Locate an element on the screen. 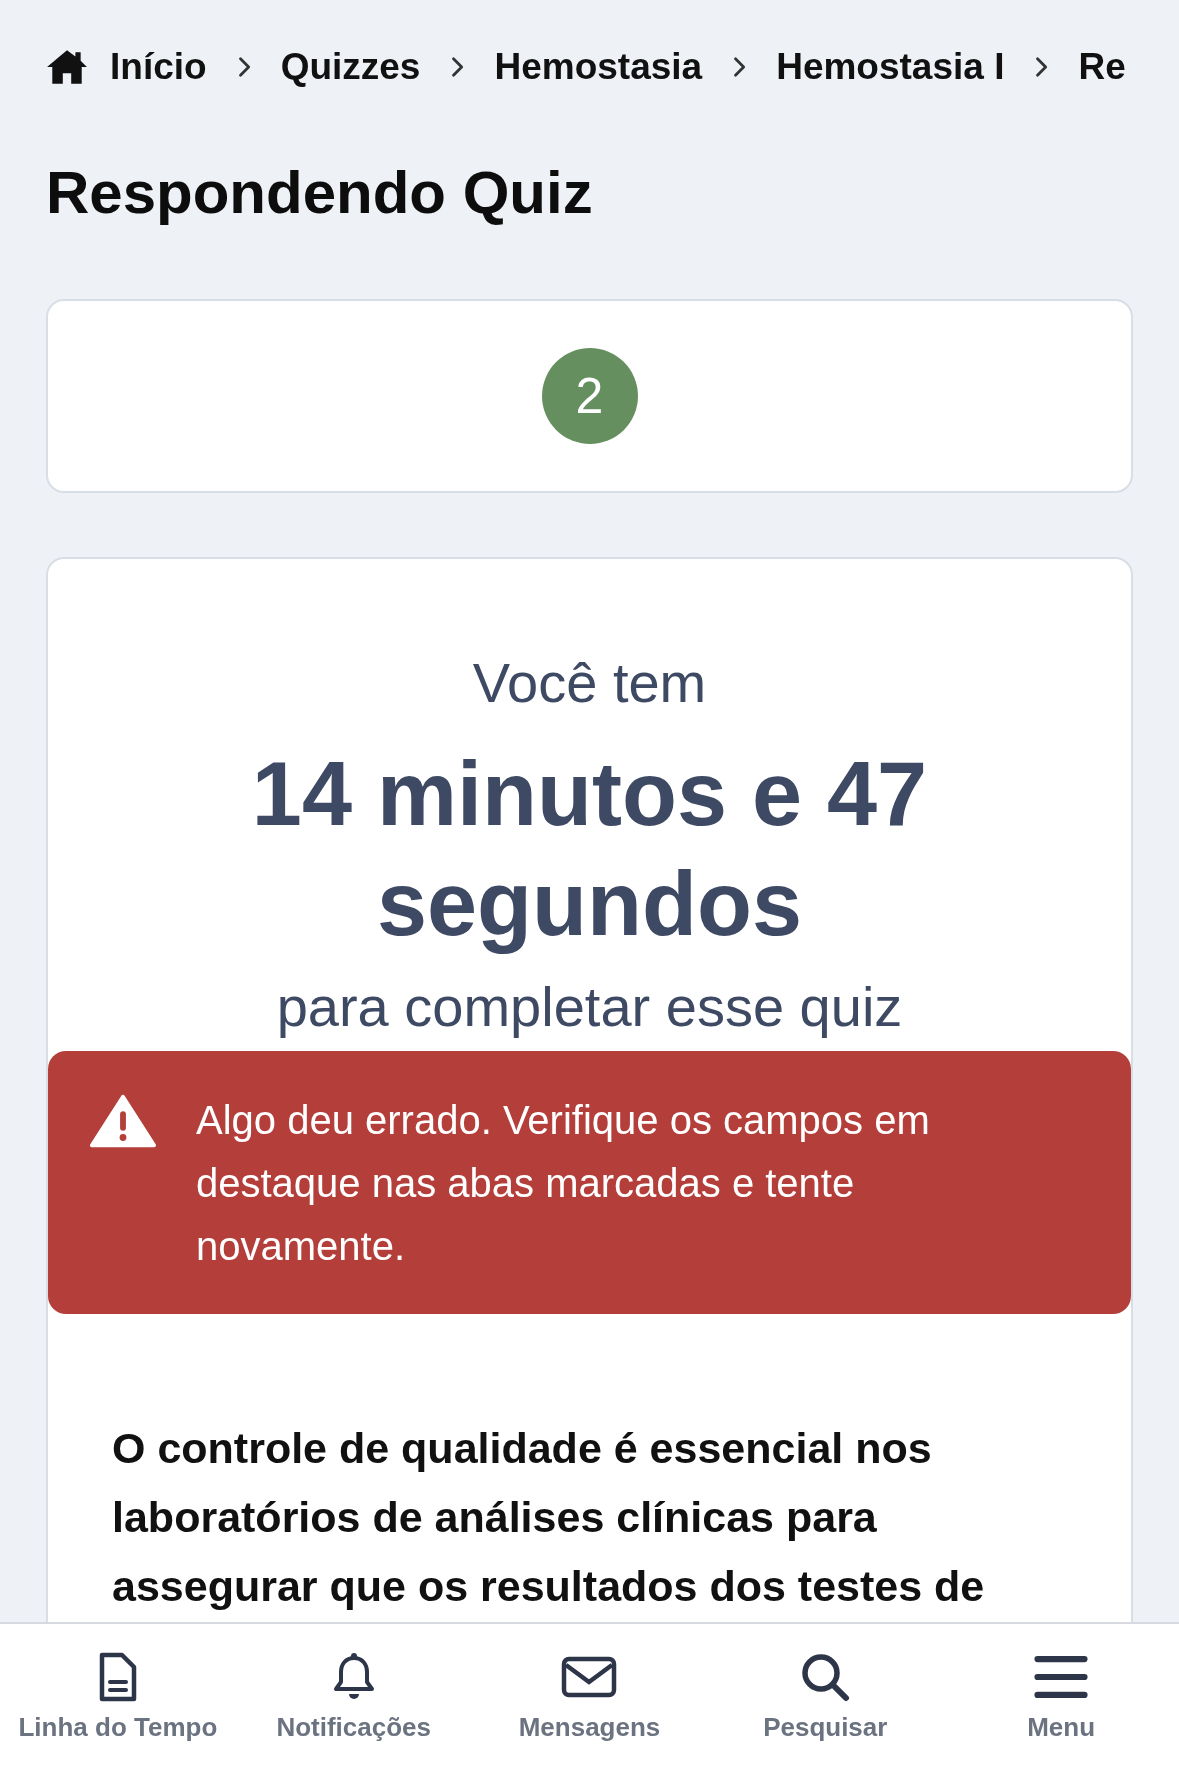 The image size is (1179, 1784). timer-outro: para completar esse quiz is located at coordinates (589, 1007).